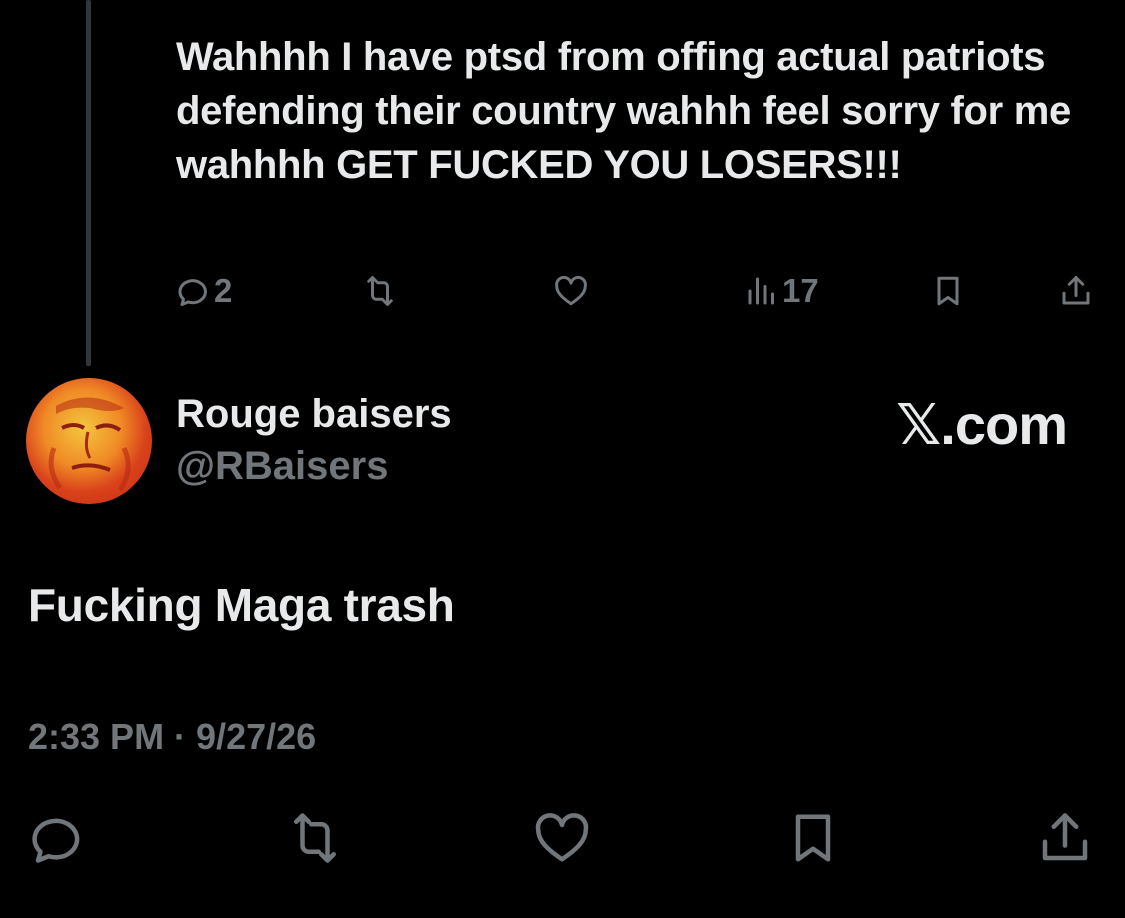  I want to click on parent-tweet-action-bar: 2 17, so click(562, 291).